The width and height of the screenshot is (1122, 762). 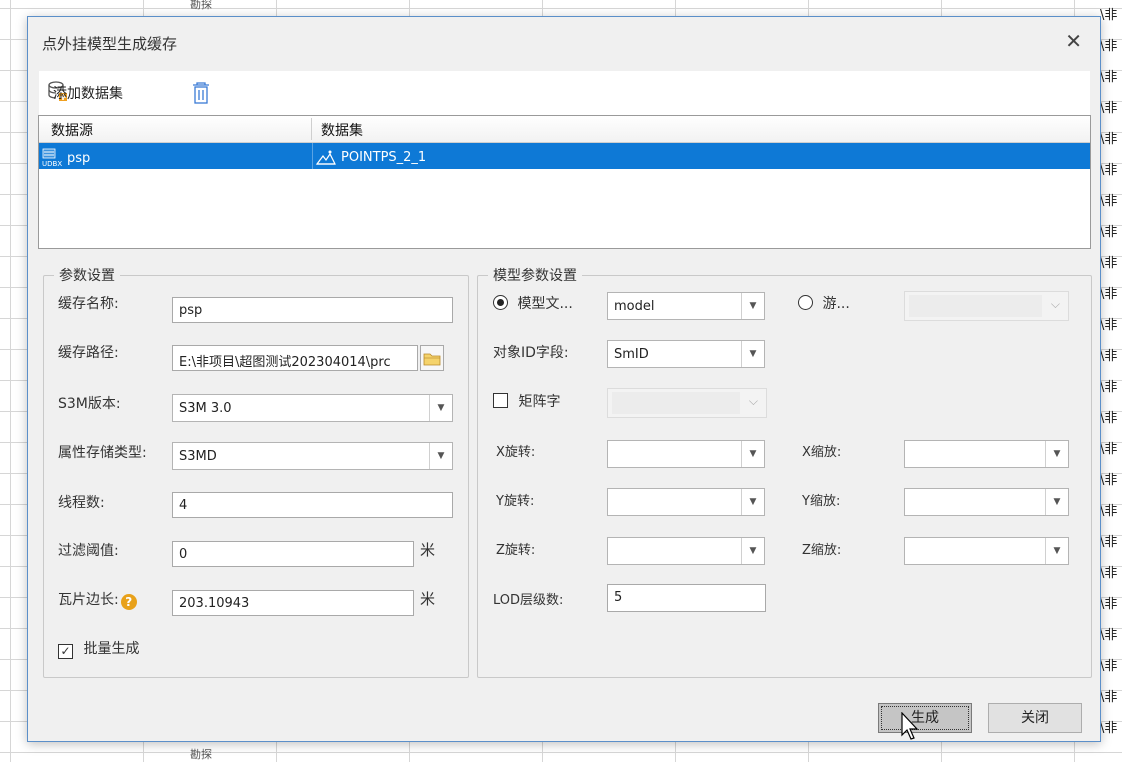 I want to click on delete-icon, so click(x=201, y=95).